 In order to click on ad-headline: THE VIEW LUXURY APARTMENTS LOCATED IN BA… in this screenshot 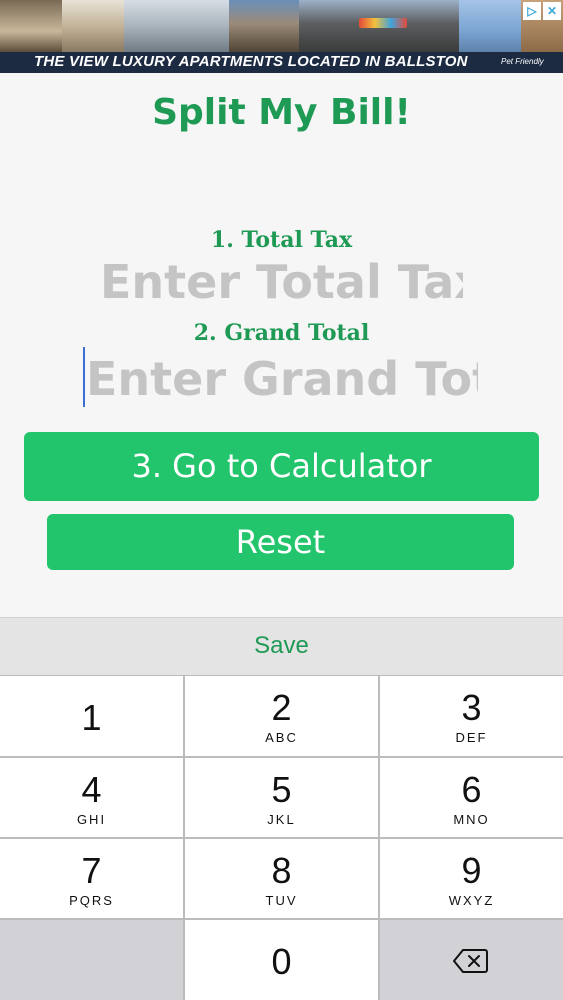, I will do `click(251, 61)`.